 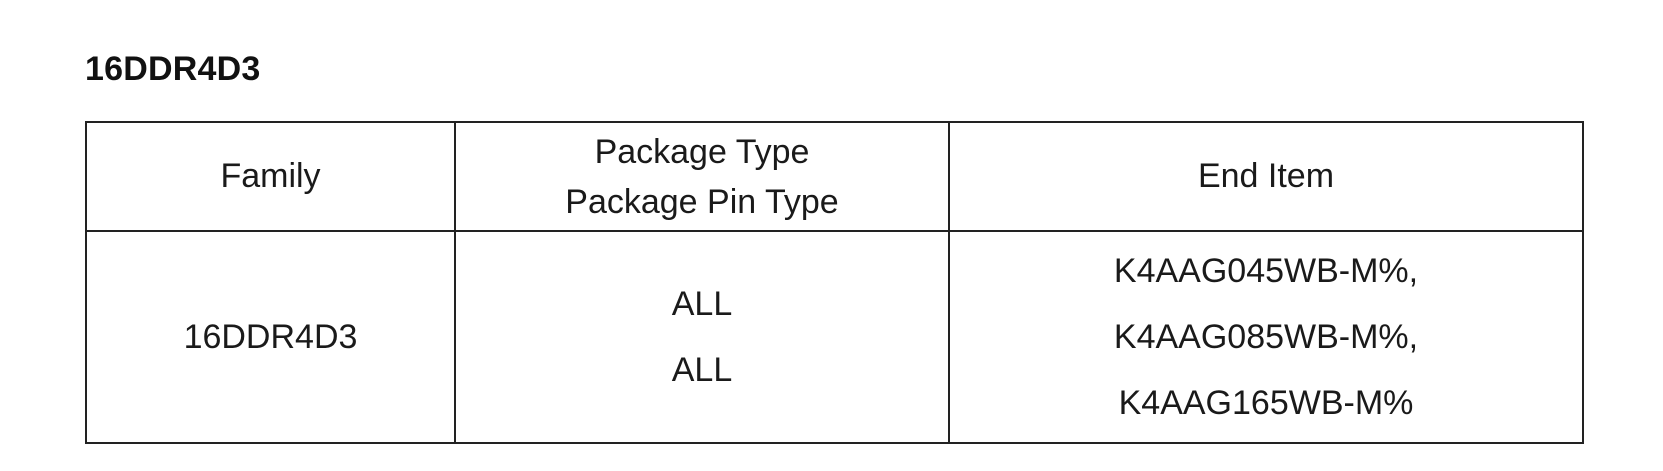 What do you see at coordinates (702, 151) in the screenshot?
I see `column-header-package-type: Package Type` at bounding box center [702, 151].